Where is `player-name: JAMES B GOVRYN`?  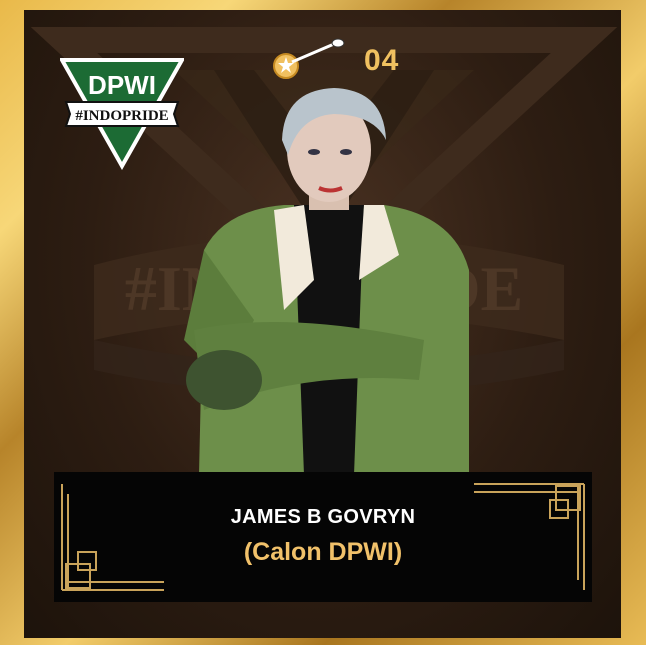 player-name: JAMES B GOVRYN is located at coordinates (323, 517).